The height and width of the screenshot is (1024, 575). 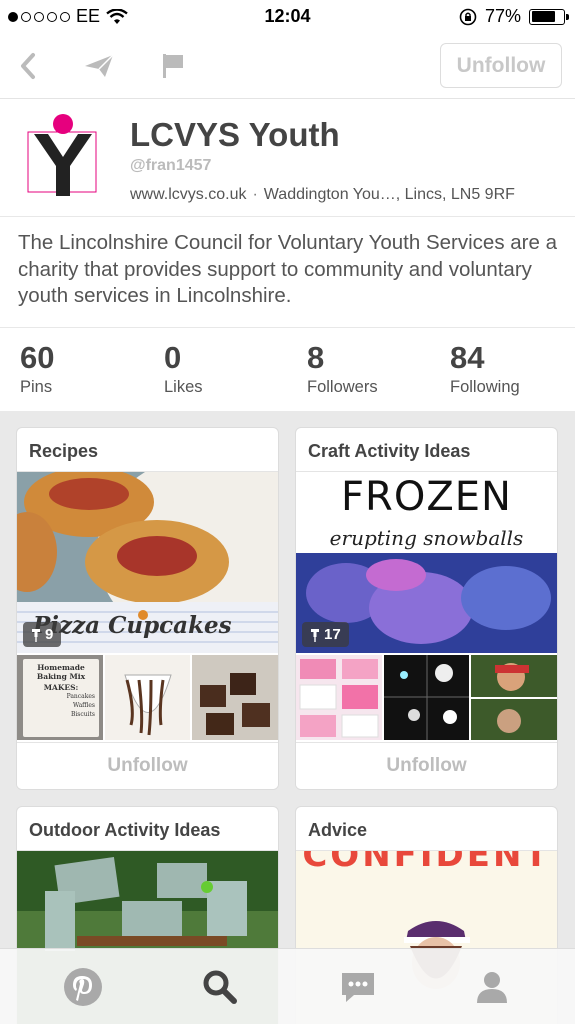 I want to click on stat-label: Likes, so click(x=183, y=387).